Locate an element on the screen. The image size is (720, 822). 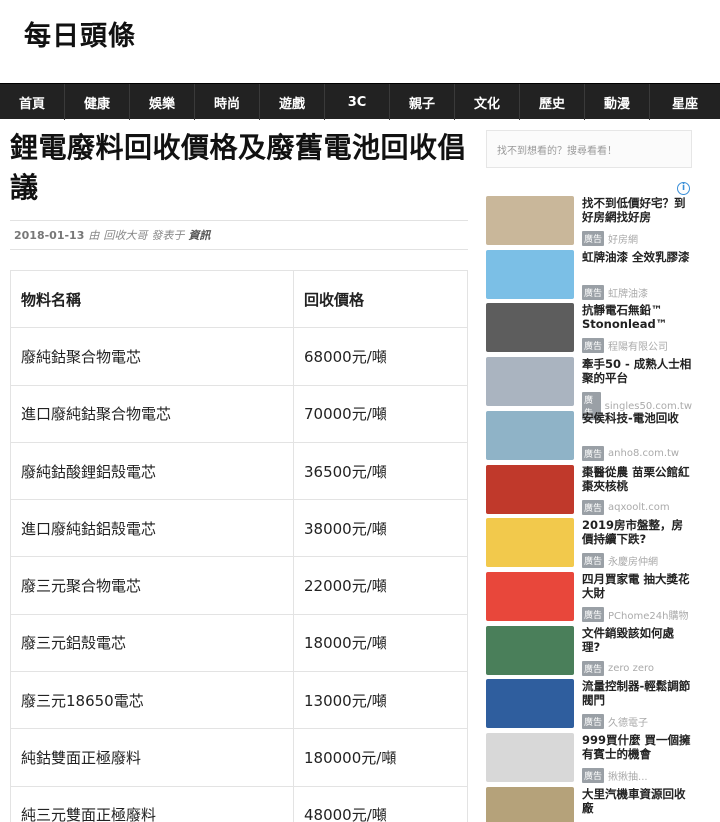
ad-item: 虹牌油漆 全效乳膠漆 廣告 虹牌油漆 is located at coordinates (589, 276).